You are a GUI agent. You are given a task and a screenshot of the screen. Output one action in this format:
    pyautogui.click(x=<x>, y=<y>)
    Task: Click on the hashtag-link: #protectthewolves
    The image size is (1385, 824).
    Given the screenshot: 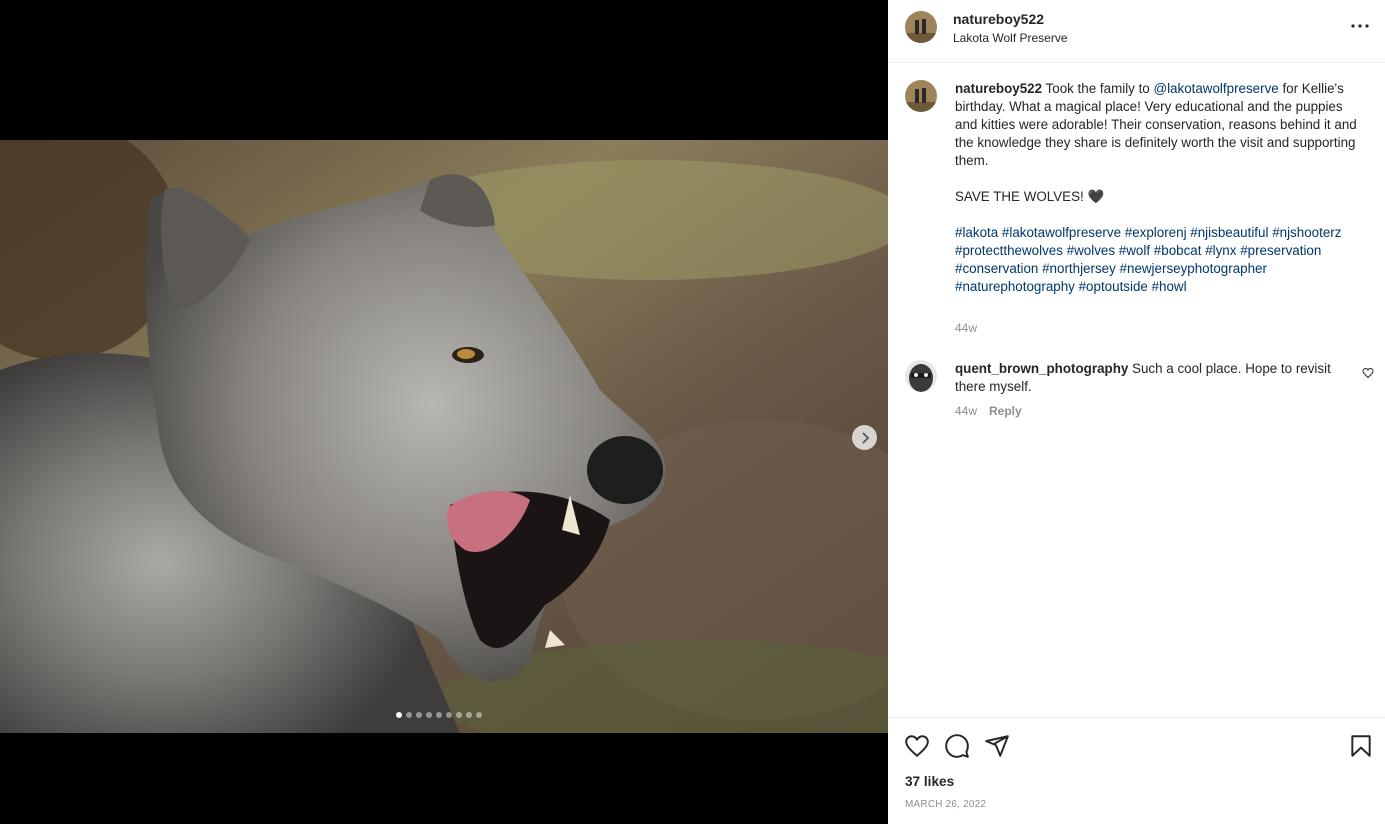 What is the action you would take?
    pyautogui.click(x=1009, y=250)
    